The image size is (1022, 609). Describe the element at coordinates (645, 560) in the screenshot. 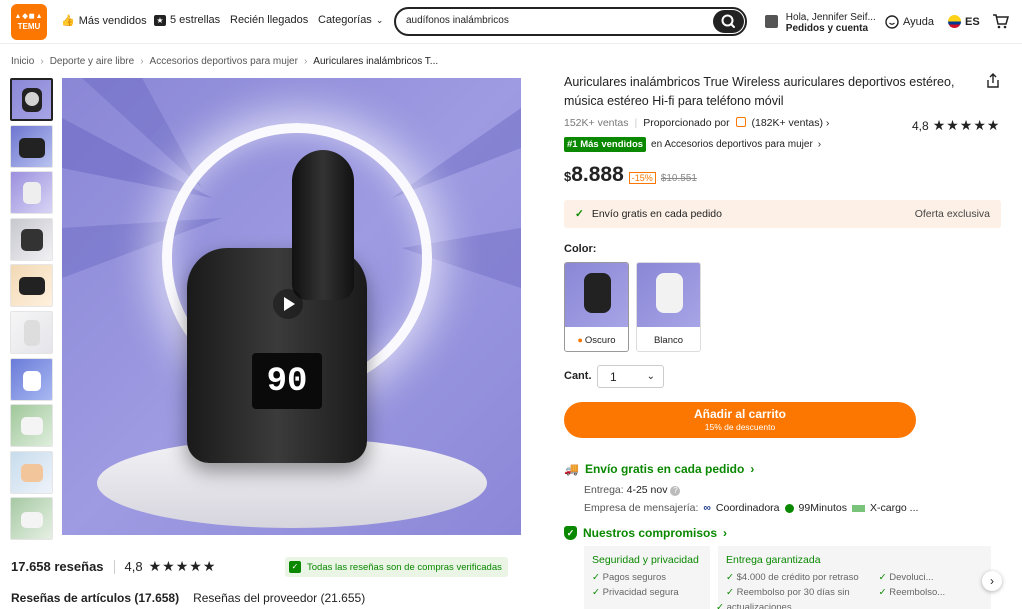

I see `commitment-heading: Seguridad y privacidad` at that location.